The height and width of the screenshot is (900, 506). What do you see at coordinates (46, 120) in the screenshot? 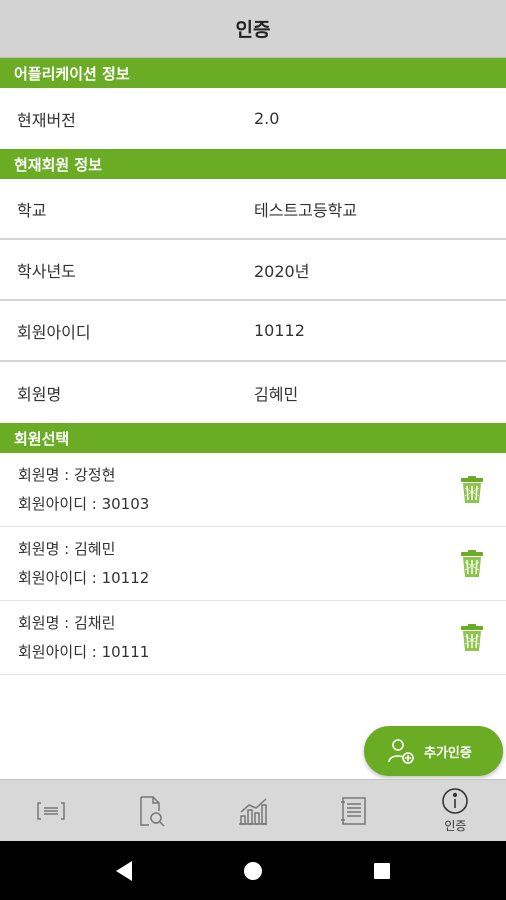
I see `info-label: 현재버전` at bounding box center [46, 120].